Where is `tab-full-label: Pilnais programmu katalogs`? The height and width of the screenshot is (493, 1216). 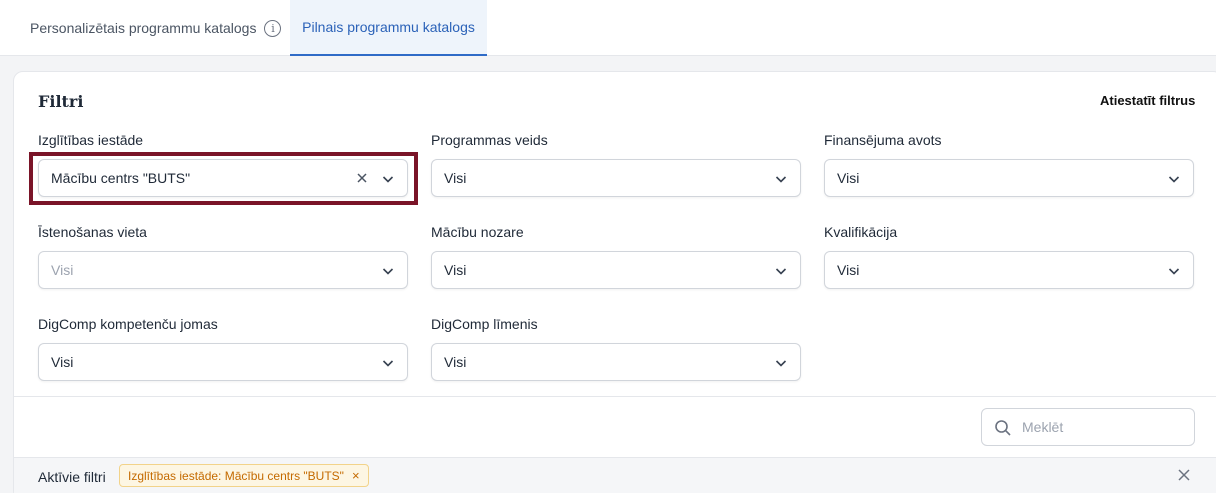
tab-full-label: Pilnais programmu katalogs is located at coordinates (388, 27).